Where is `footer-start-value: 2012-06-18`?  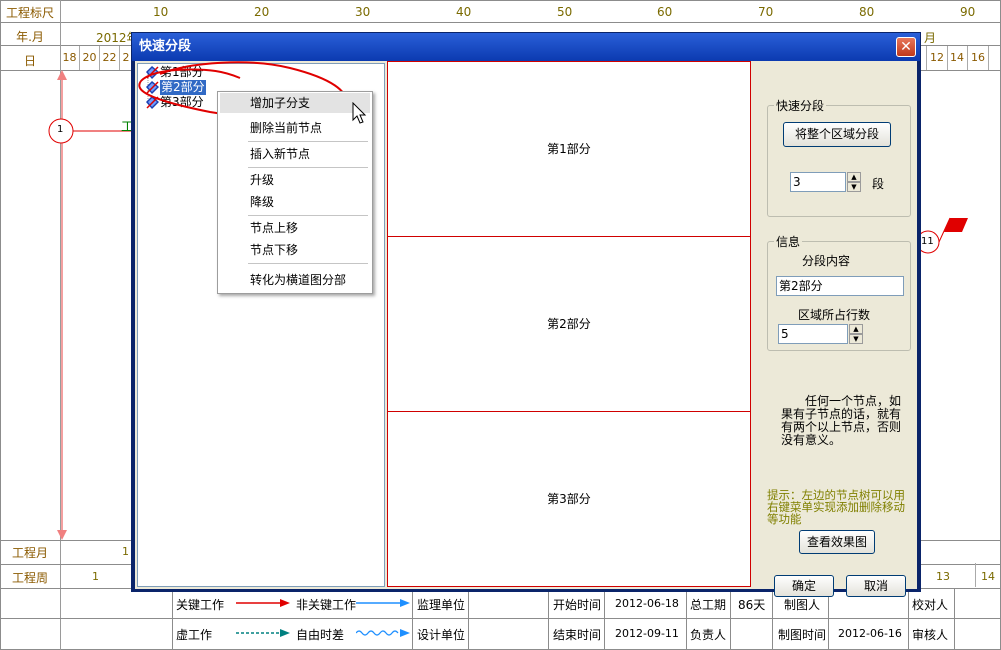 footer-start-value: 2012-06-18 is located at coordinates (647, 603).